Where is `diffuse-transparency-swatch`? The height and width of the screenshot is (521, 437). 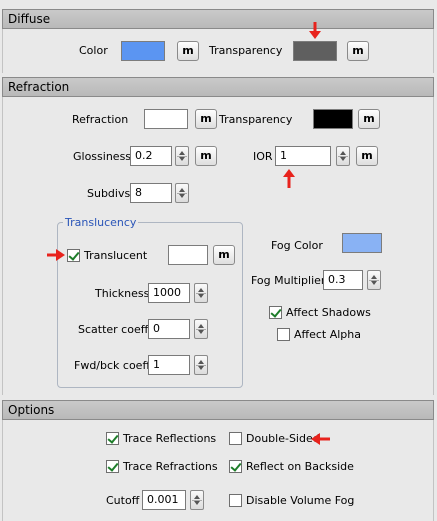
diffuse-transparency-swatch is located at coordinates (315, 51).